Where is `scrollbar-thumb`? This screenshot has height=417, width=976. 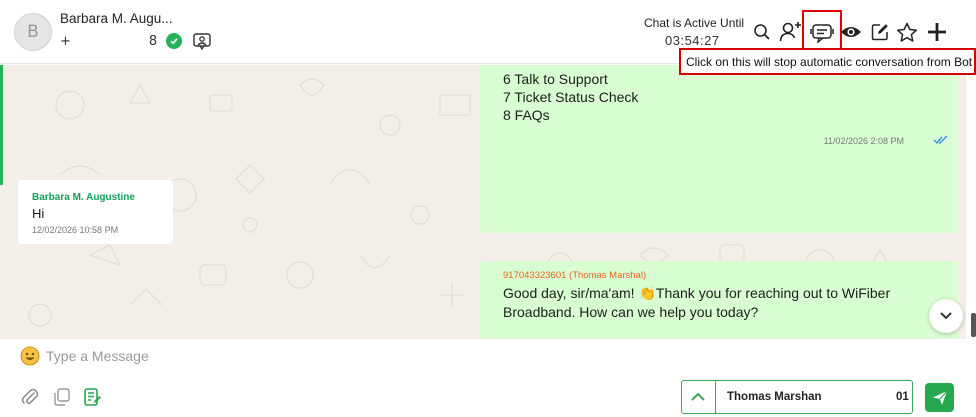 scrollbar-thumb is located at coordinates (973, 325).